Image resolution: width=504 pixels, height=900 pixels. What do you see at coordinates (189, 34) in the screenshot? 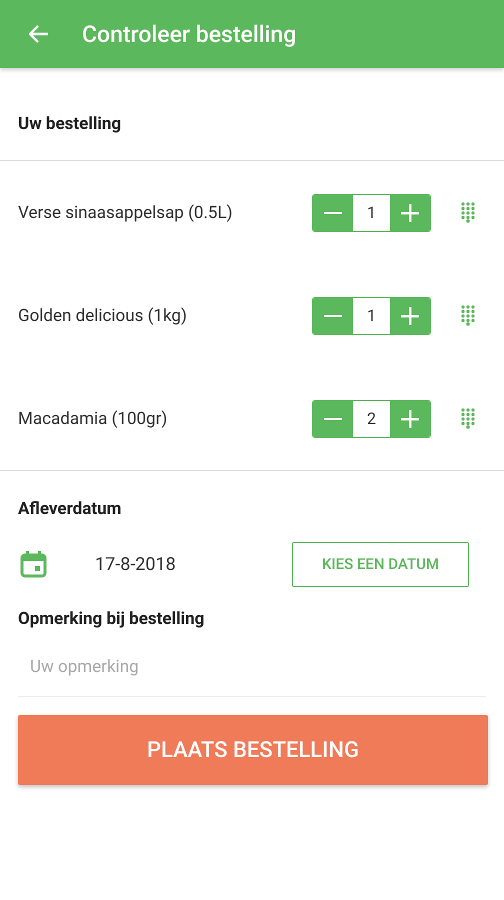
I see `screen-title: Controleer bestelling` at bounding box center [189, 34].